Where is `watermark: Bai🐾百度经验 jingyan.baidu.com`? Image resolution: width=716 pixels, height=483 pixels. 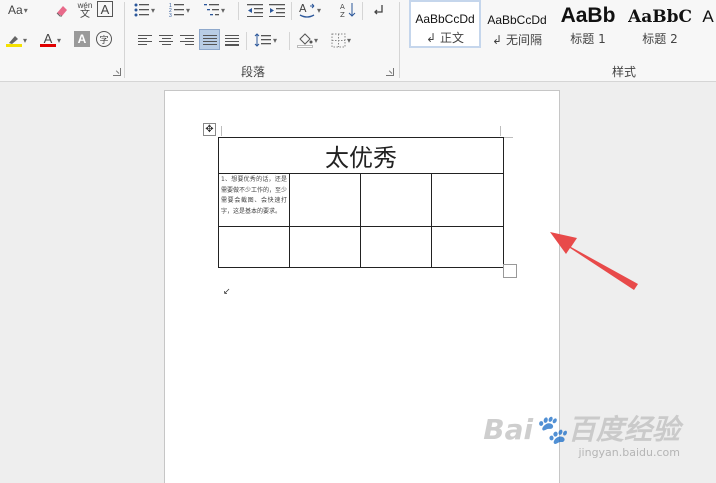 watermark: Bai🐾百度经验 jingyan.baidu.com is located at coordinates (581, 433).